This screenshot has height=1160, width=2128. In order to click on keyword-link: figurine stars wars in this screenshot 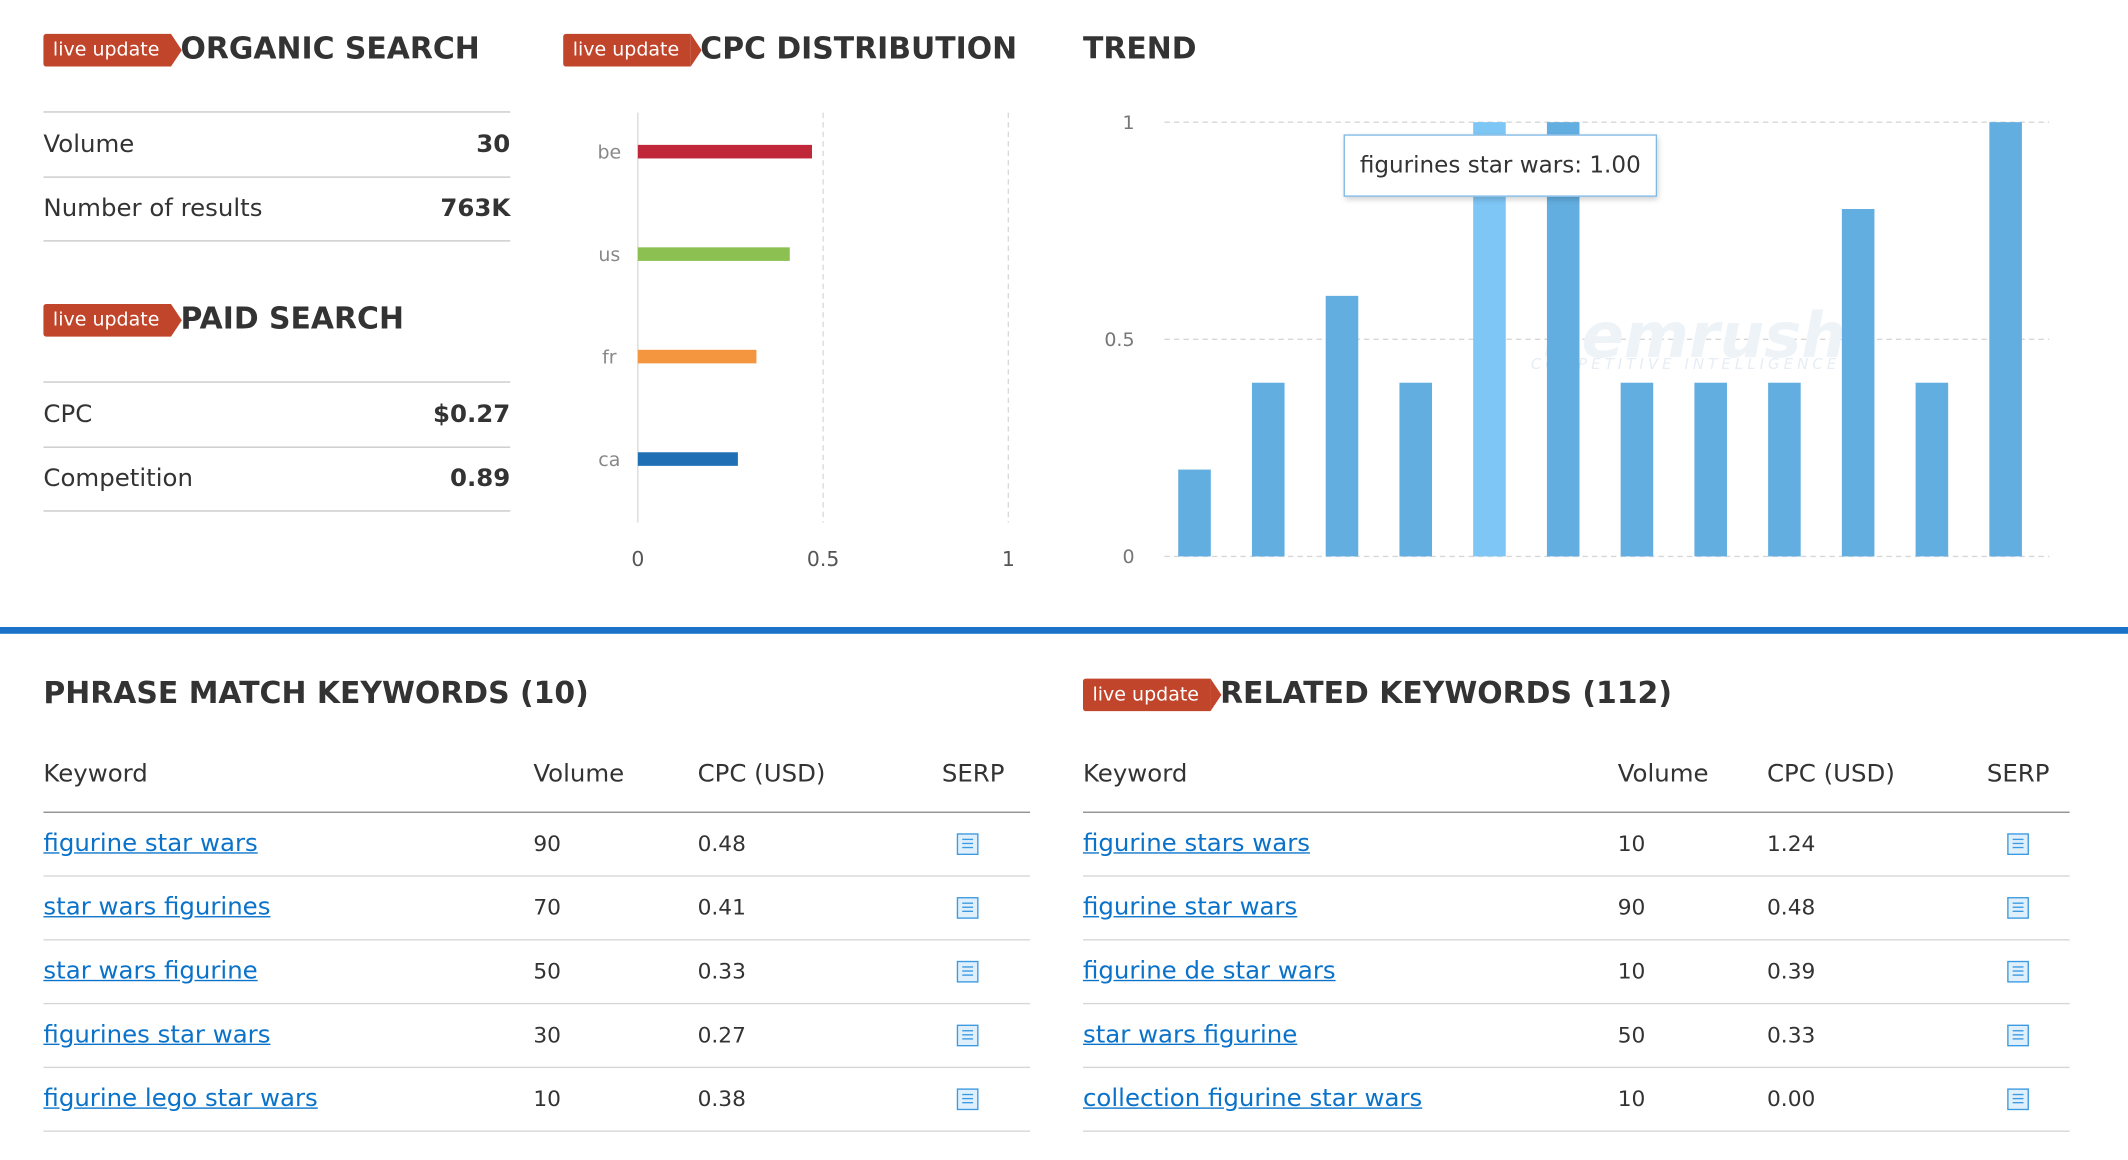, I will do `click(1196, 844)`.